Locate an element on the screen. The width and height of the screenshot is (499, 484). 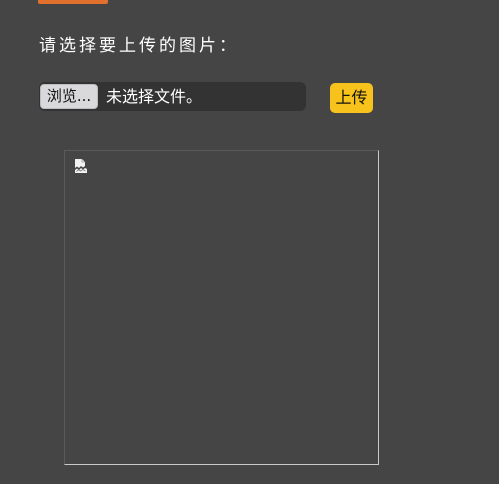
upload-prompt-label: 请选择要上传的图片： is located at coordinates (139, 46).